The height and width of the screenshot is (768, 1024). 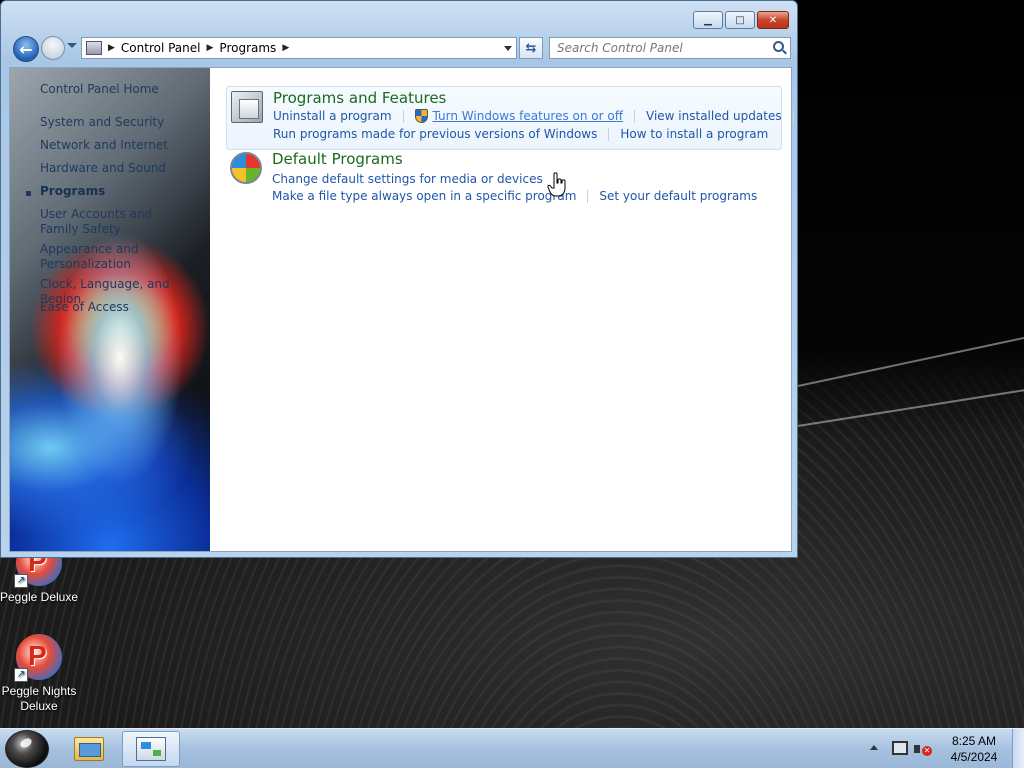 I want to click on search-placeholder: Search Control Panel, so click(x=620, y=48).